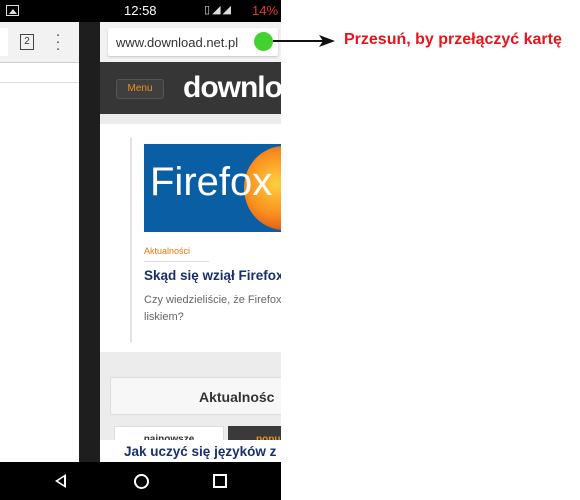 The image size is (580, 500). What do you see at coordinates (58, 41) in the screenshot?
I see `more-vert-icon: · · ·` at bounding box center [58, 41].